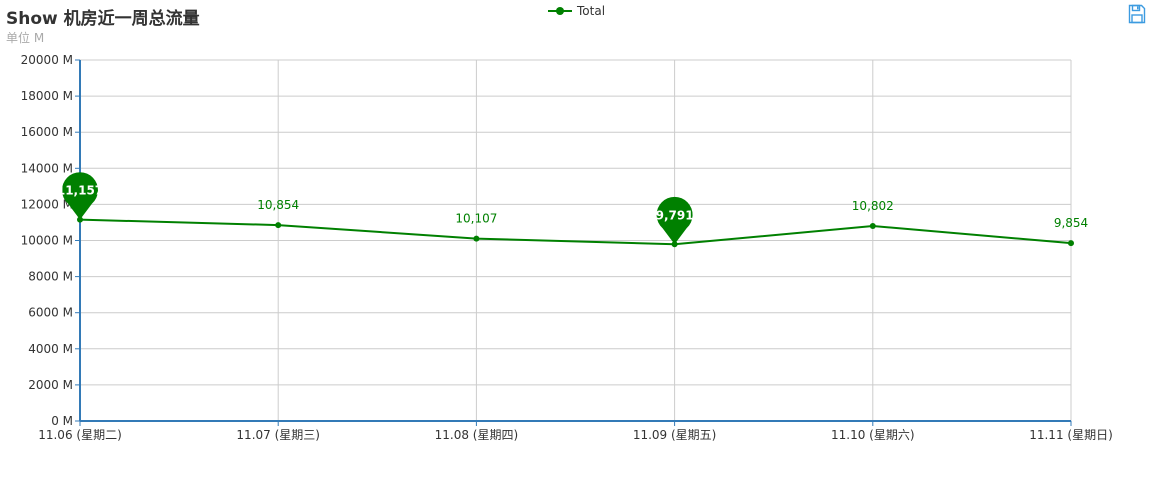 This screenshot has width=1150, height=480. What do you see at coordinates (1071, 435) in the screenshot?
I see `x-tick-label: 11.11 (星期日)` at bounding box center [1071, 435].